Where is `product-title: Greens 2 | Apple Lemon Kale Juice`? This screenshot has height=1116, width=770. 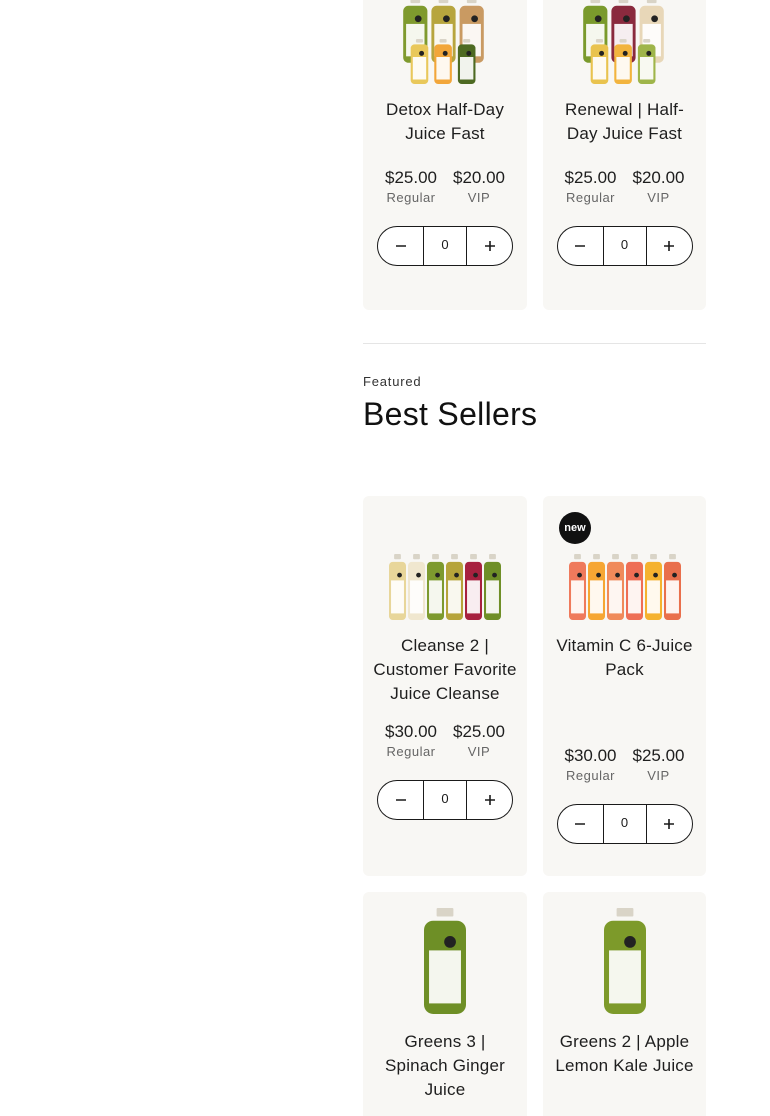
product-title: Greens 2 | Apple Lemon Kale Juice is located at coordinates (624, 1054).